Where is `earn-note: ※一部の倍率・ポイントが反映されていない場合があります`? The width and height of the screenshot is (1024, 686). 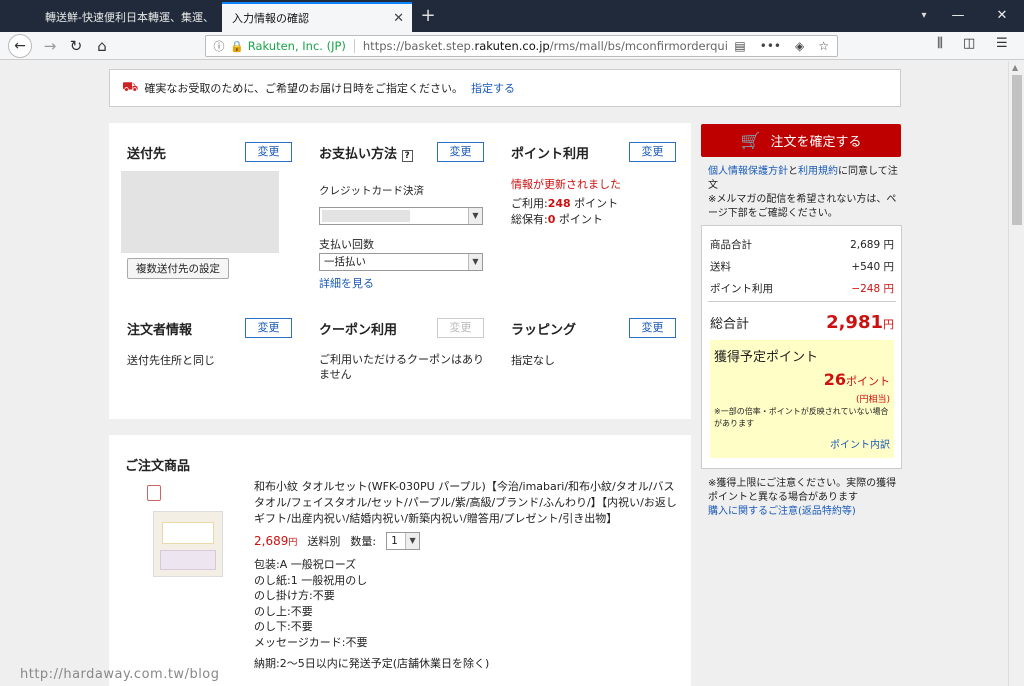 earn-note: ※一部の倍率・ポイントが反映されていない場合があります is located at coordinates (801, 417).